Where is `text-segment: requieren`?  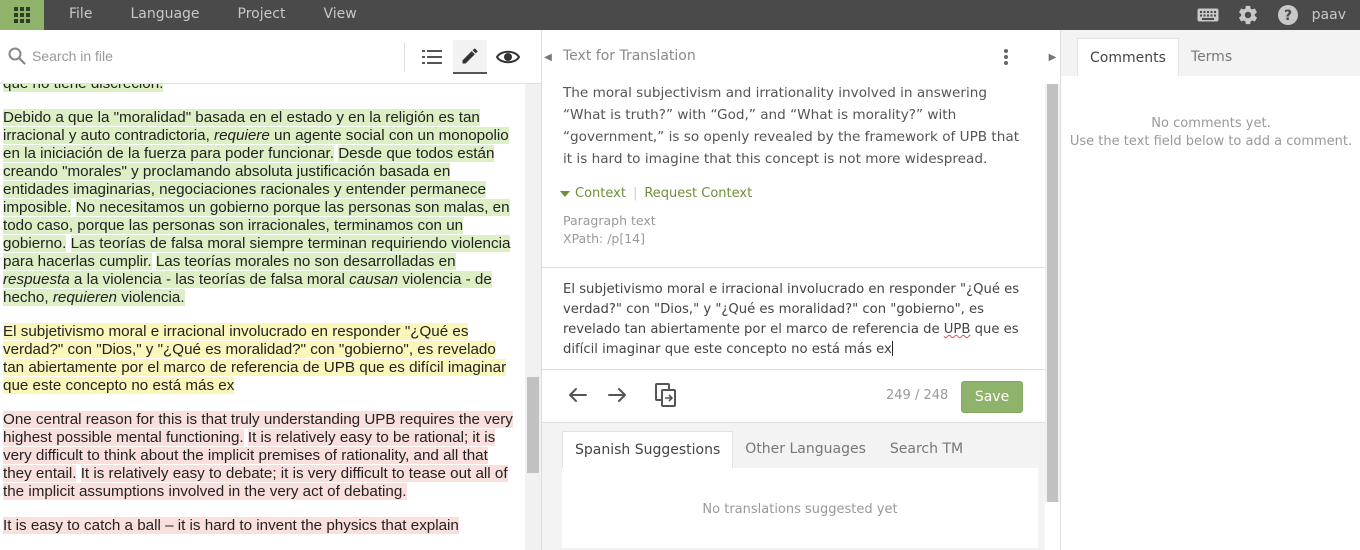
text-segment: requieren is located at coordinates (84, 297).